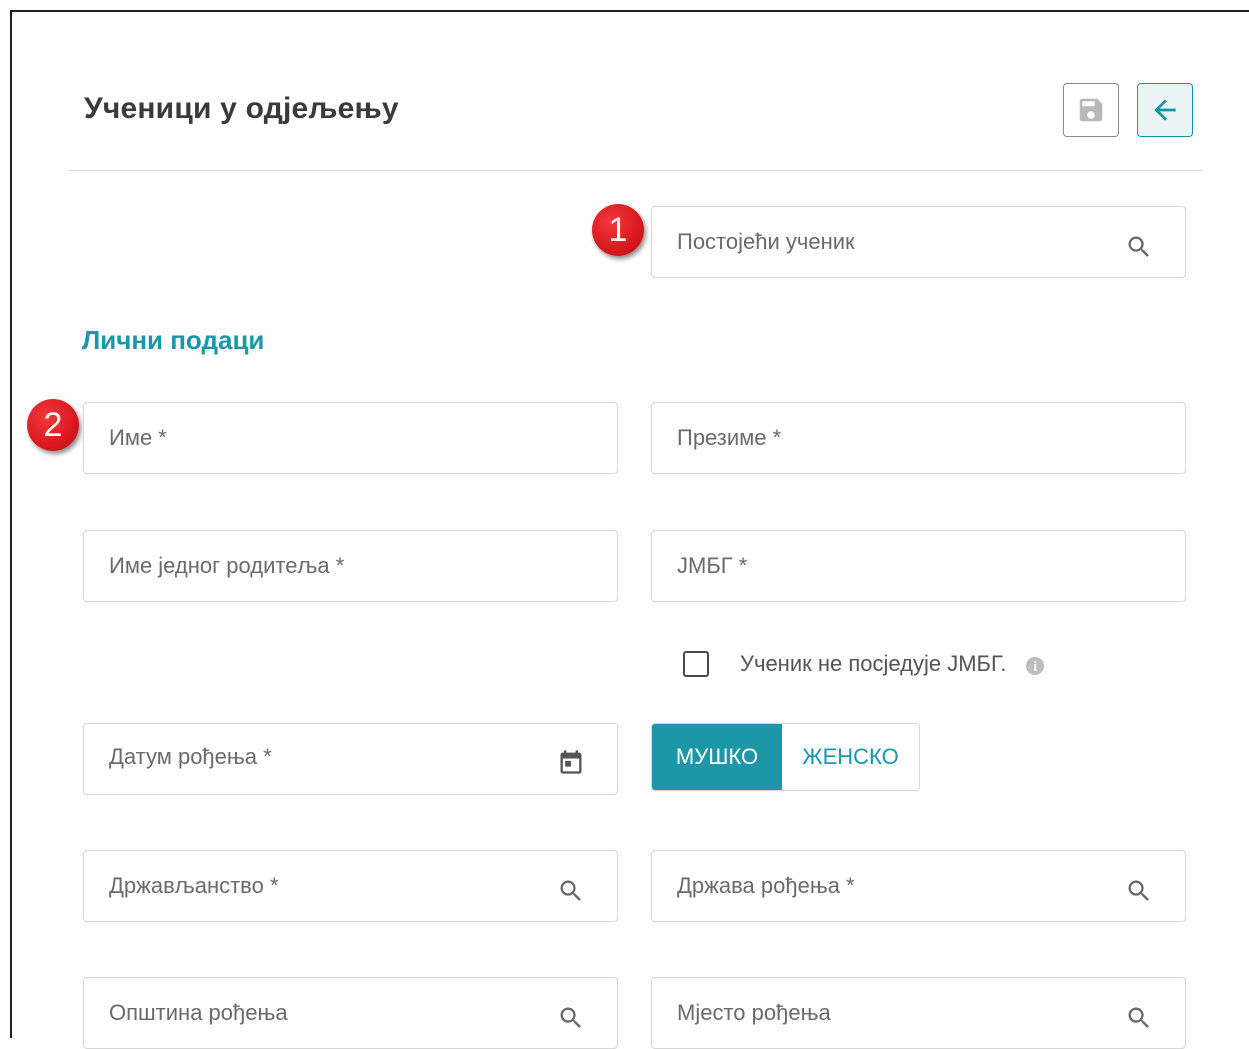 This screenshot has height=1049, width=1249. Describe the element at coordinates (696, 664) in the screenshot. I see `no-jmbg-checkbox` at that location.